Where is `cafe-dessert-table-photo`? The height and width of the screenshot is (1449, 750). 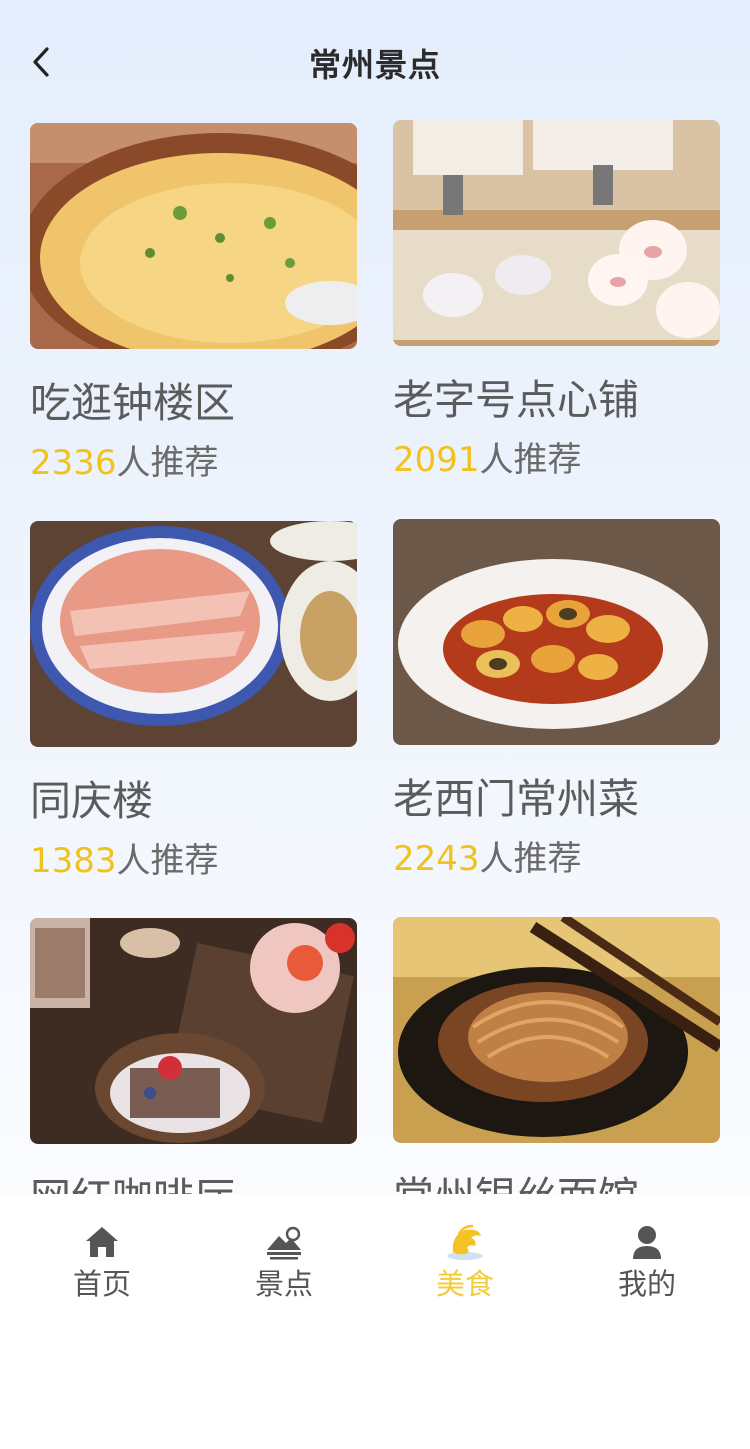 cafe-dessert-table-photo is located at coordinates (193, 1031).